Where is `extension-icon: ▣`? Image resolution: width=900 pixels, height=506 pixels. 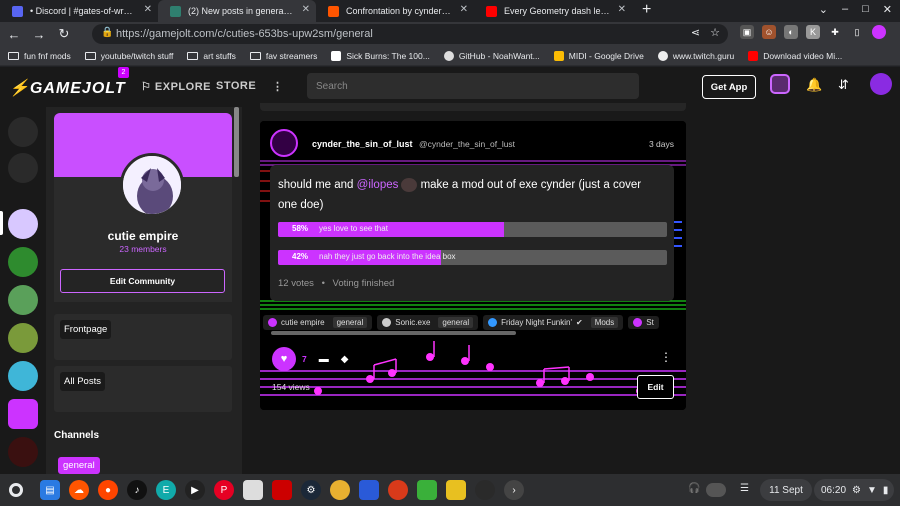
extension-icon: ▣ is located at coordinates (747, 32).